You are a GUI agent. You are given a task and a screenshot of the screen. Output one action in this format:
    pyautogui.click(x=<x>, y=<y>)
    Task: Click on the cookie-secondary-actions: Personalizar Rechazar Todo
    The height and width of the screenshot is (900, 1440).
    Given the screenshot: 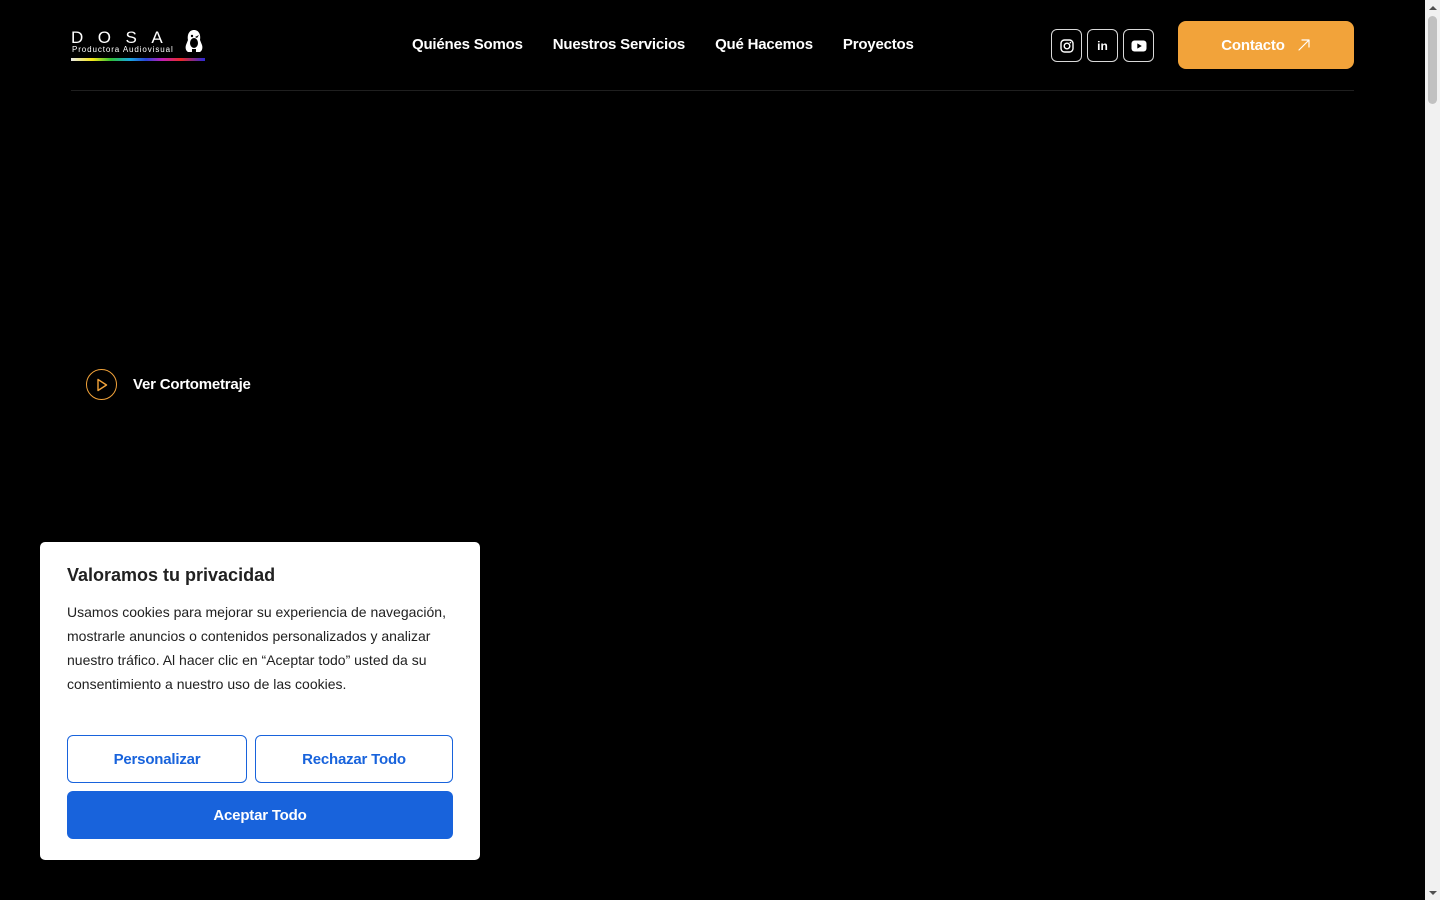 What is the action you would take?
    pyautogui.click(x=260, y=759)
    